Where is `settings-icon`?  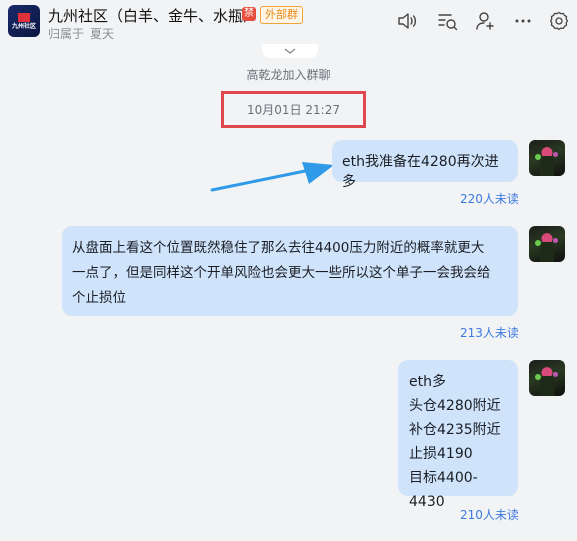
settings-icon is located at coordinates (559, 21).